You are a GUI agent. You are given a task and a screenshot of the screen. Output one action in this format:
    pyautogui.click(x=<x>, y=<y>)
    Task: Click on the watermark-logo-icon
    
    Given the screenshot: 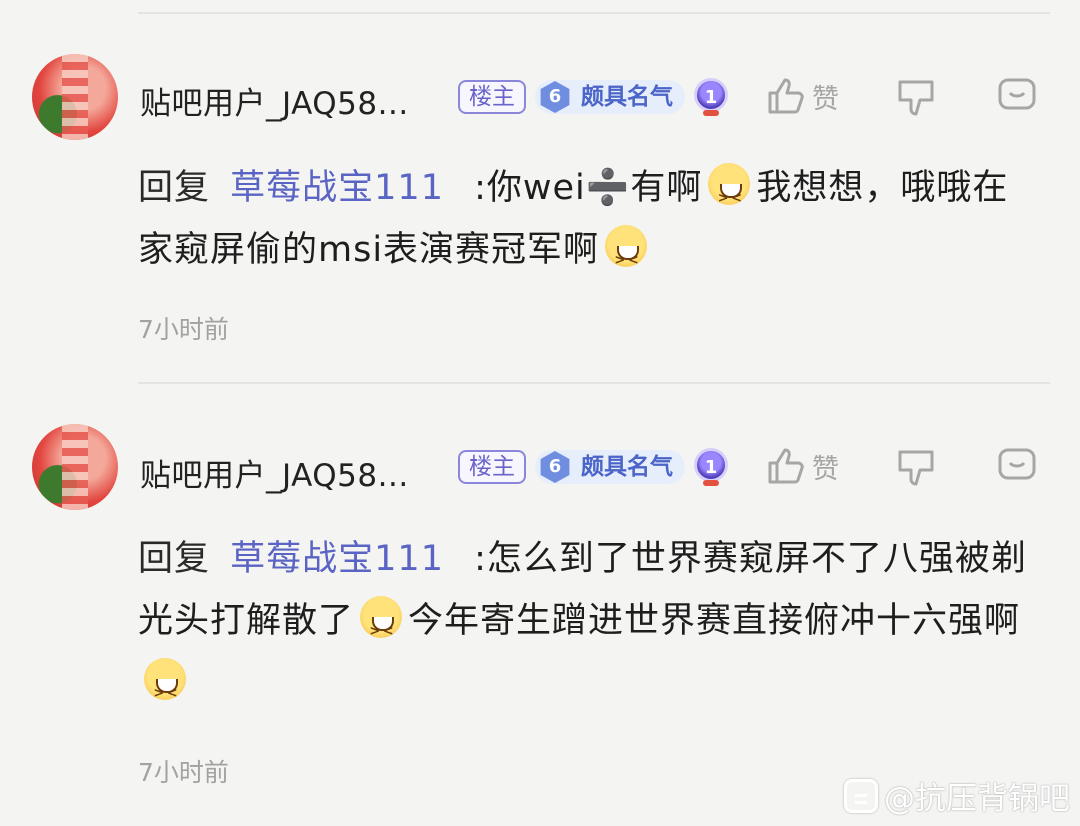 What is the action you would take?
    pyautogui.click(x=861, y=795)
    